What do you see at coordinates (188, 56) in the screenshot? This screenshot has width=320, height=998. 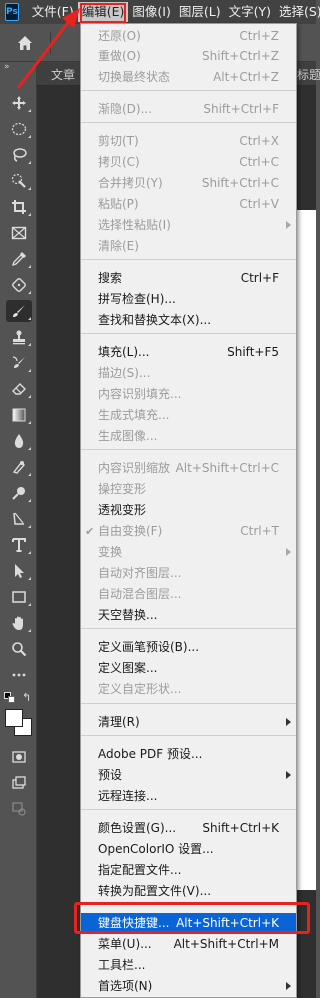 I see `menu-item: 重做(O) Shift+Ctrl+Z` at bounding box center [188, 56].